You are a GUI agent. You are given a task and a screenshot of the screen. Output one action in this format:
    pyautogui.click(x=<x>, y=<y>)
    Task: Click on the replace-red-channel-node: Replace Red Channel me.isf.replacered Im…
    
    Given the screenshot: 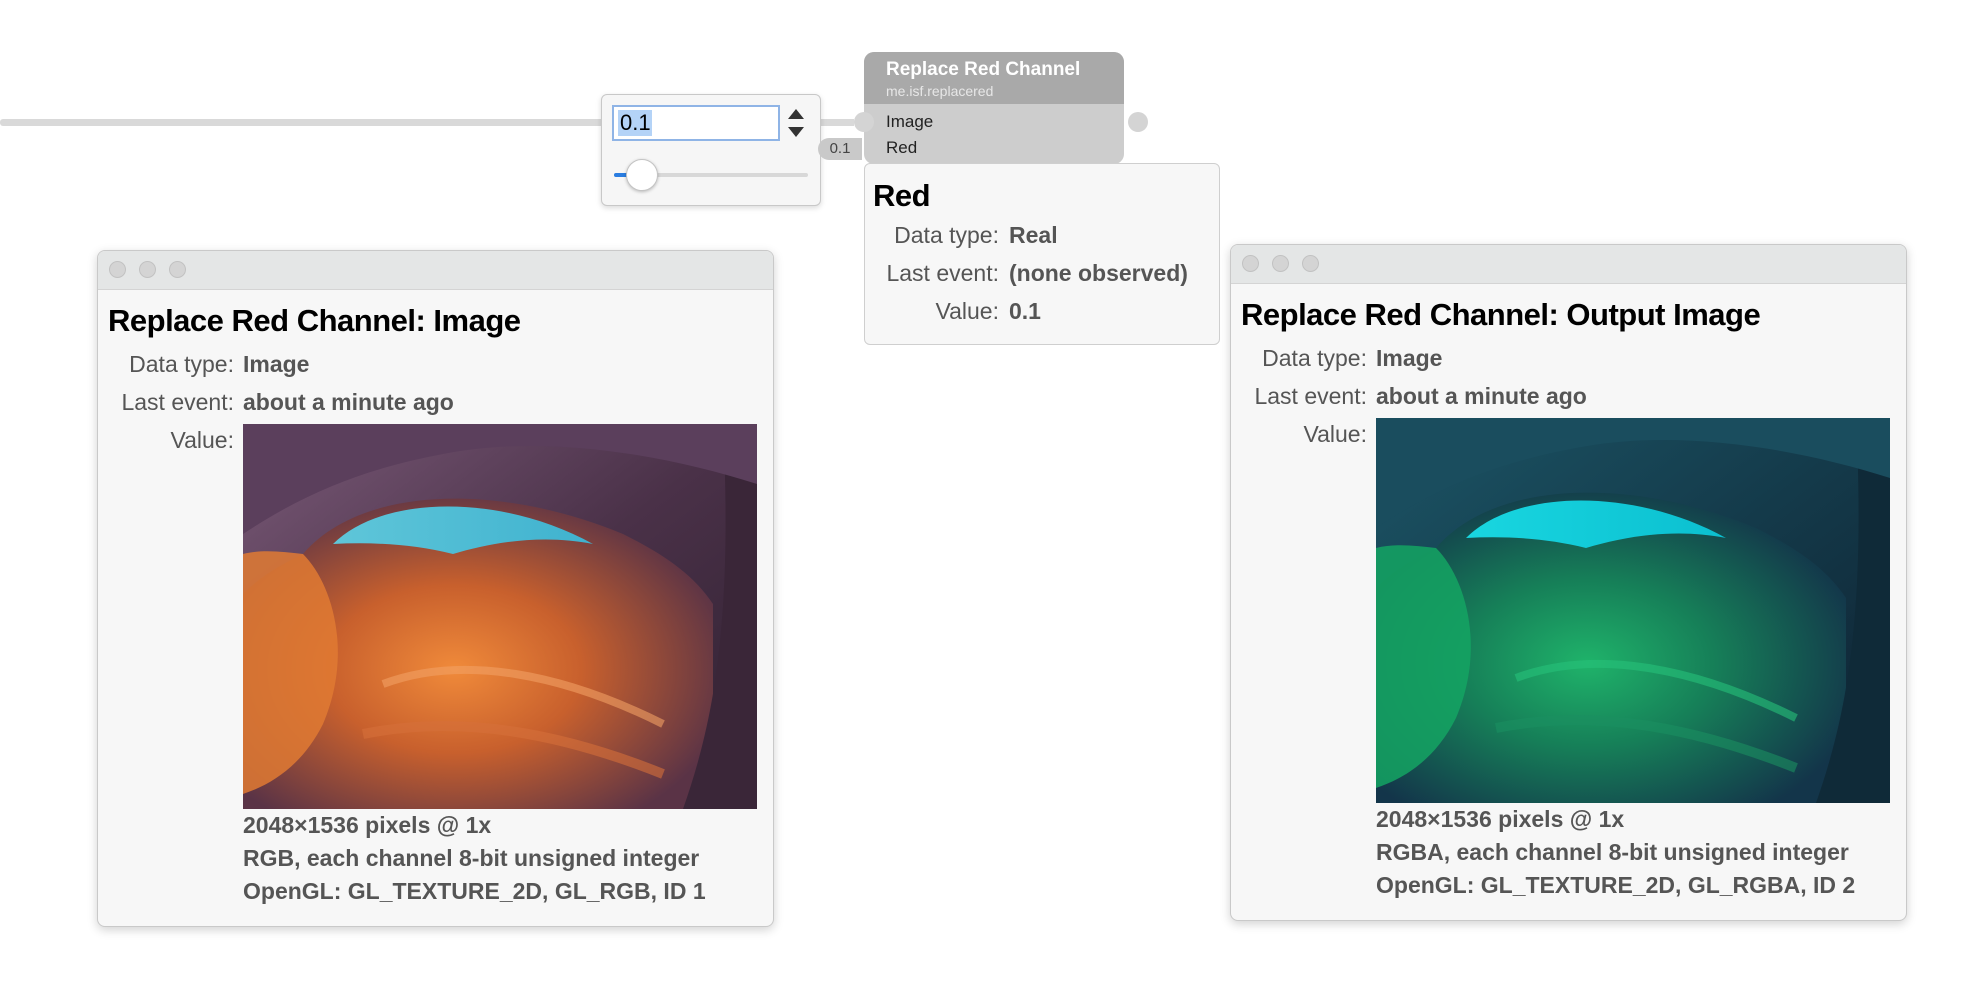 What is the action you would take?
    pyautogui.click(x=1001, y=108)
    